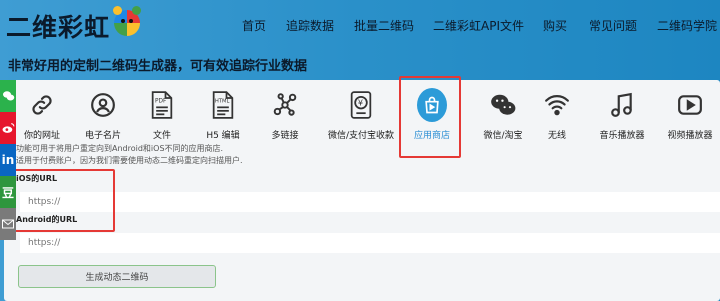 The width and height of the screenshot is (720, 301). I want to click on linkedin-icon: in, so click(8, 160).